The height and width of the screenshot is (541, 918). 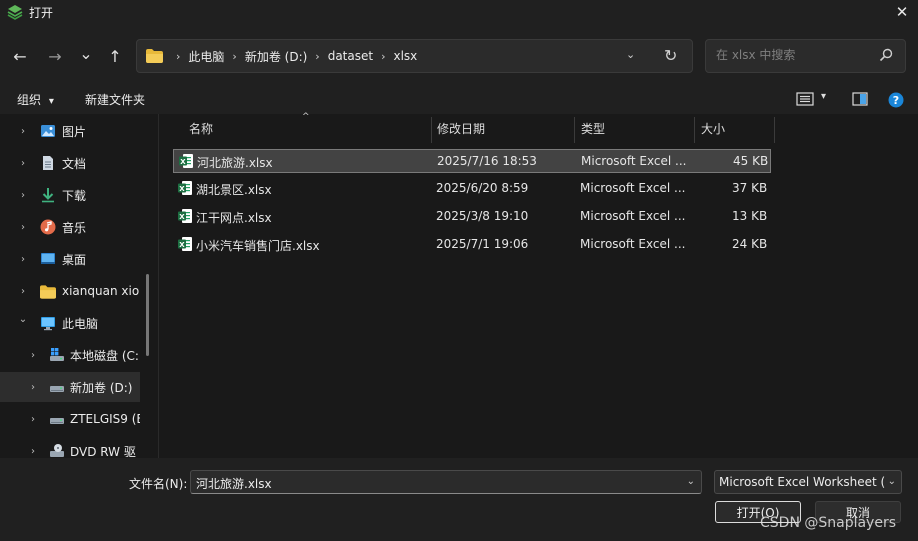 What do you see at coordinates (796, 55) in the screenshot?
I see `search-input` at bounding box center [796, 55].